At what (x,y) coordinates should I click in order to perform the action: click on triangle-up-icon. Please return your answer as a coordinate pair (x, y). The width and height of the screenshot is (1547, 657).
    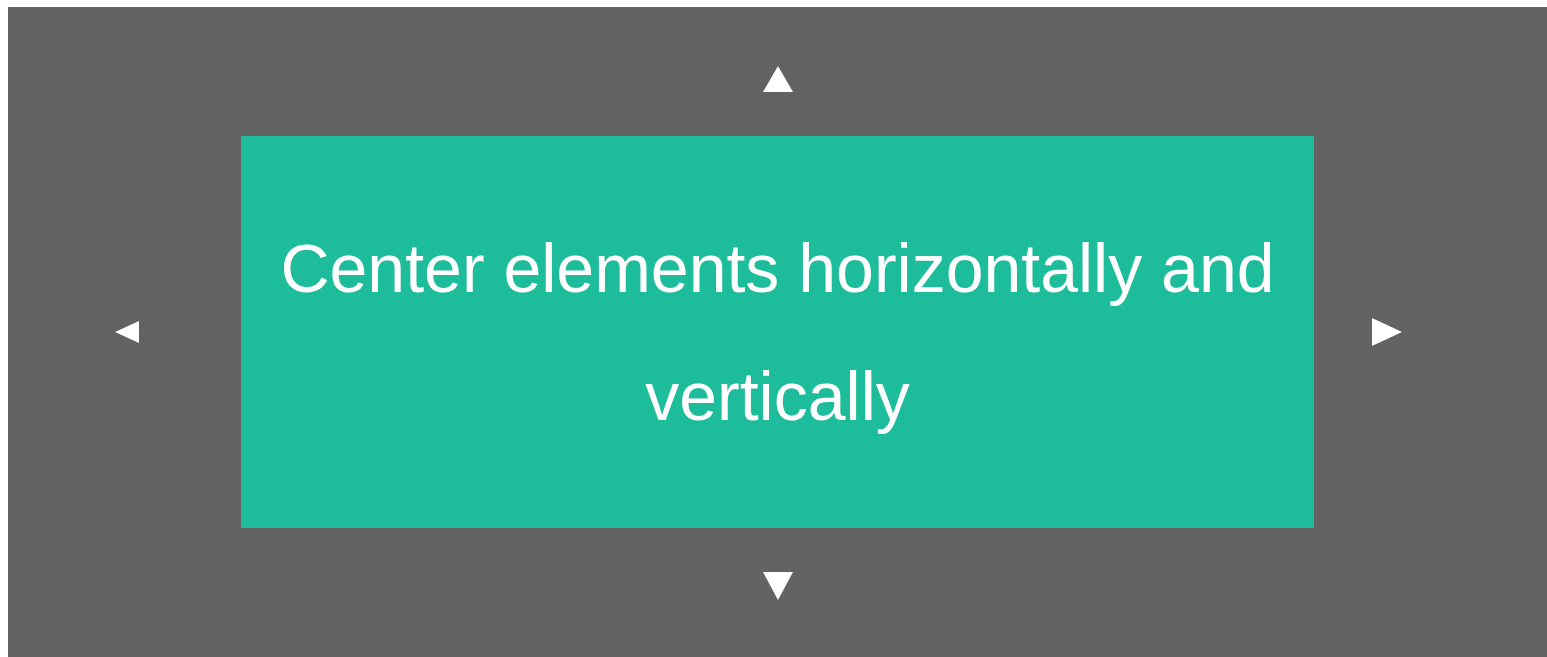
    Looking at the image, I should click on (777, 78).